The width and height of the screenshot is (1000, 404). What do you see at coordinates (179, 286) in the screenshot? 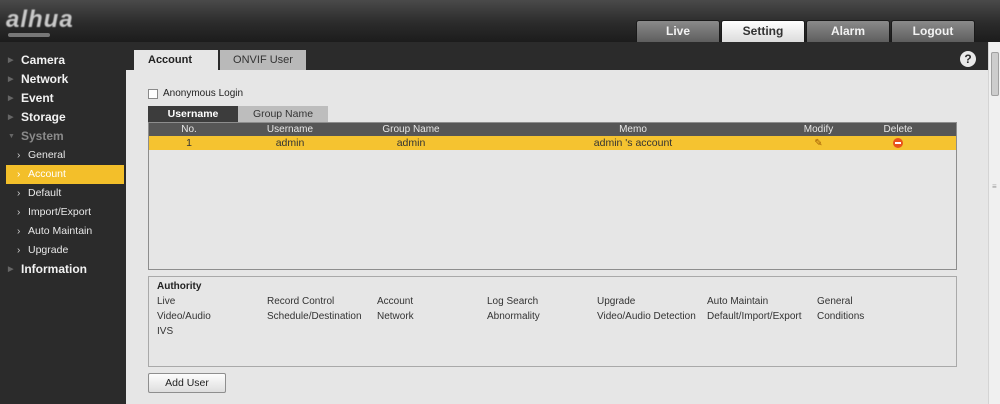
I see `authority-title: Authority` at bounding box center [179, 286].